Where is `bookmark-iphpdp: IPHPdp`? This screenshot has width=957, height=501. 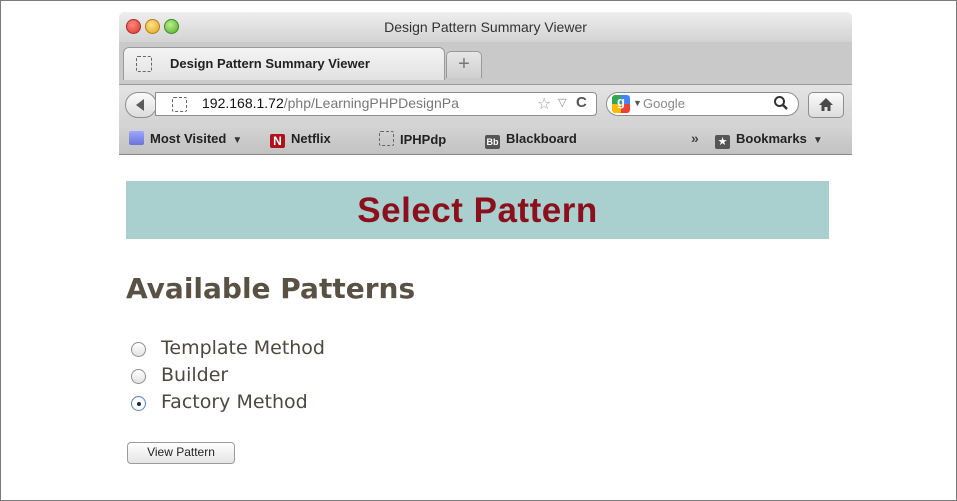
bookmark-iphpdp: IPHPdp is located at coordinates (412, 139).